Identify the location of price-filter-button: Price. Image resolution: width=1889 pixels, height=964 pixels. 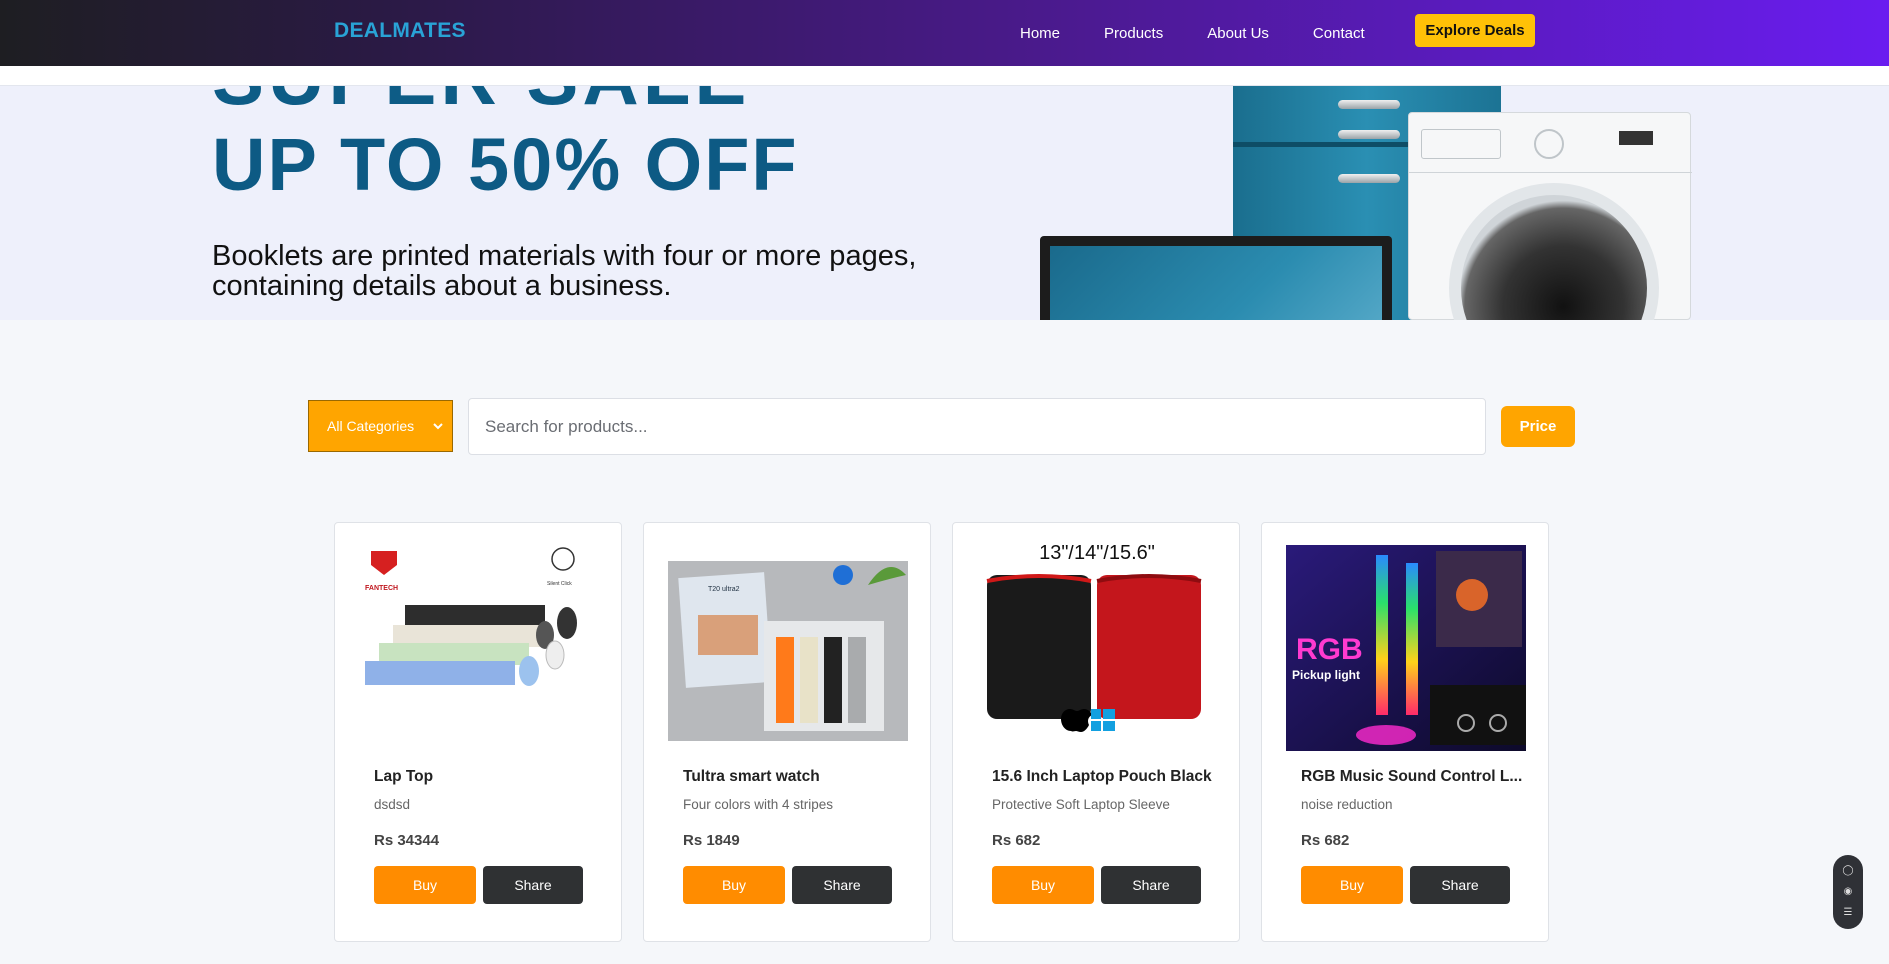
(1538, 426).